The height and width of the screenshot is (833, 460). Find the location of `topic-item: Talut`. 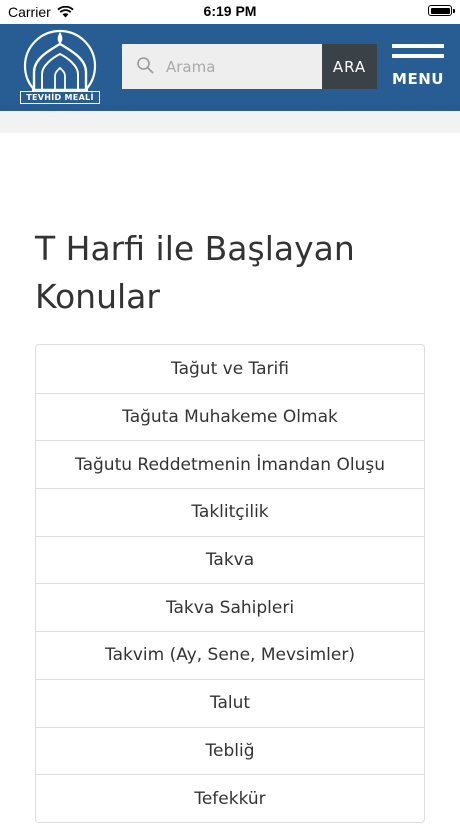

topic-item: Talut is located at coordinates (230, 702).